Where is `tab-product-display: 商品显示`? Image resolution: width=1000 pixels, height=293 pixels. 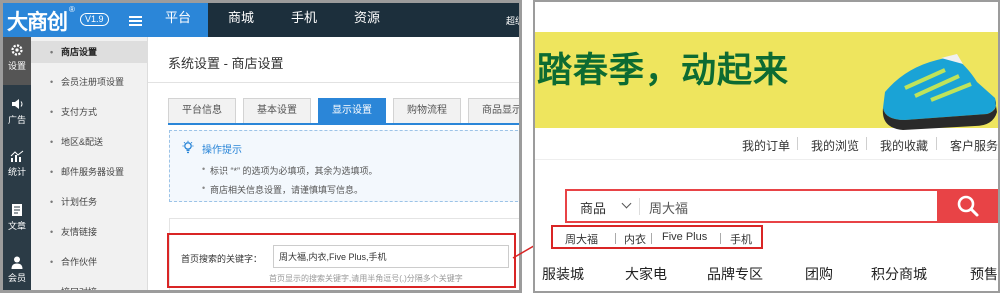
tab-product-display: 商品显示 is located at coordinates (493, 111).